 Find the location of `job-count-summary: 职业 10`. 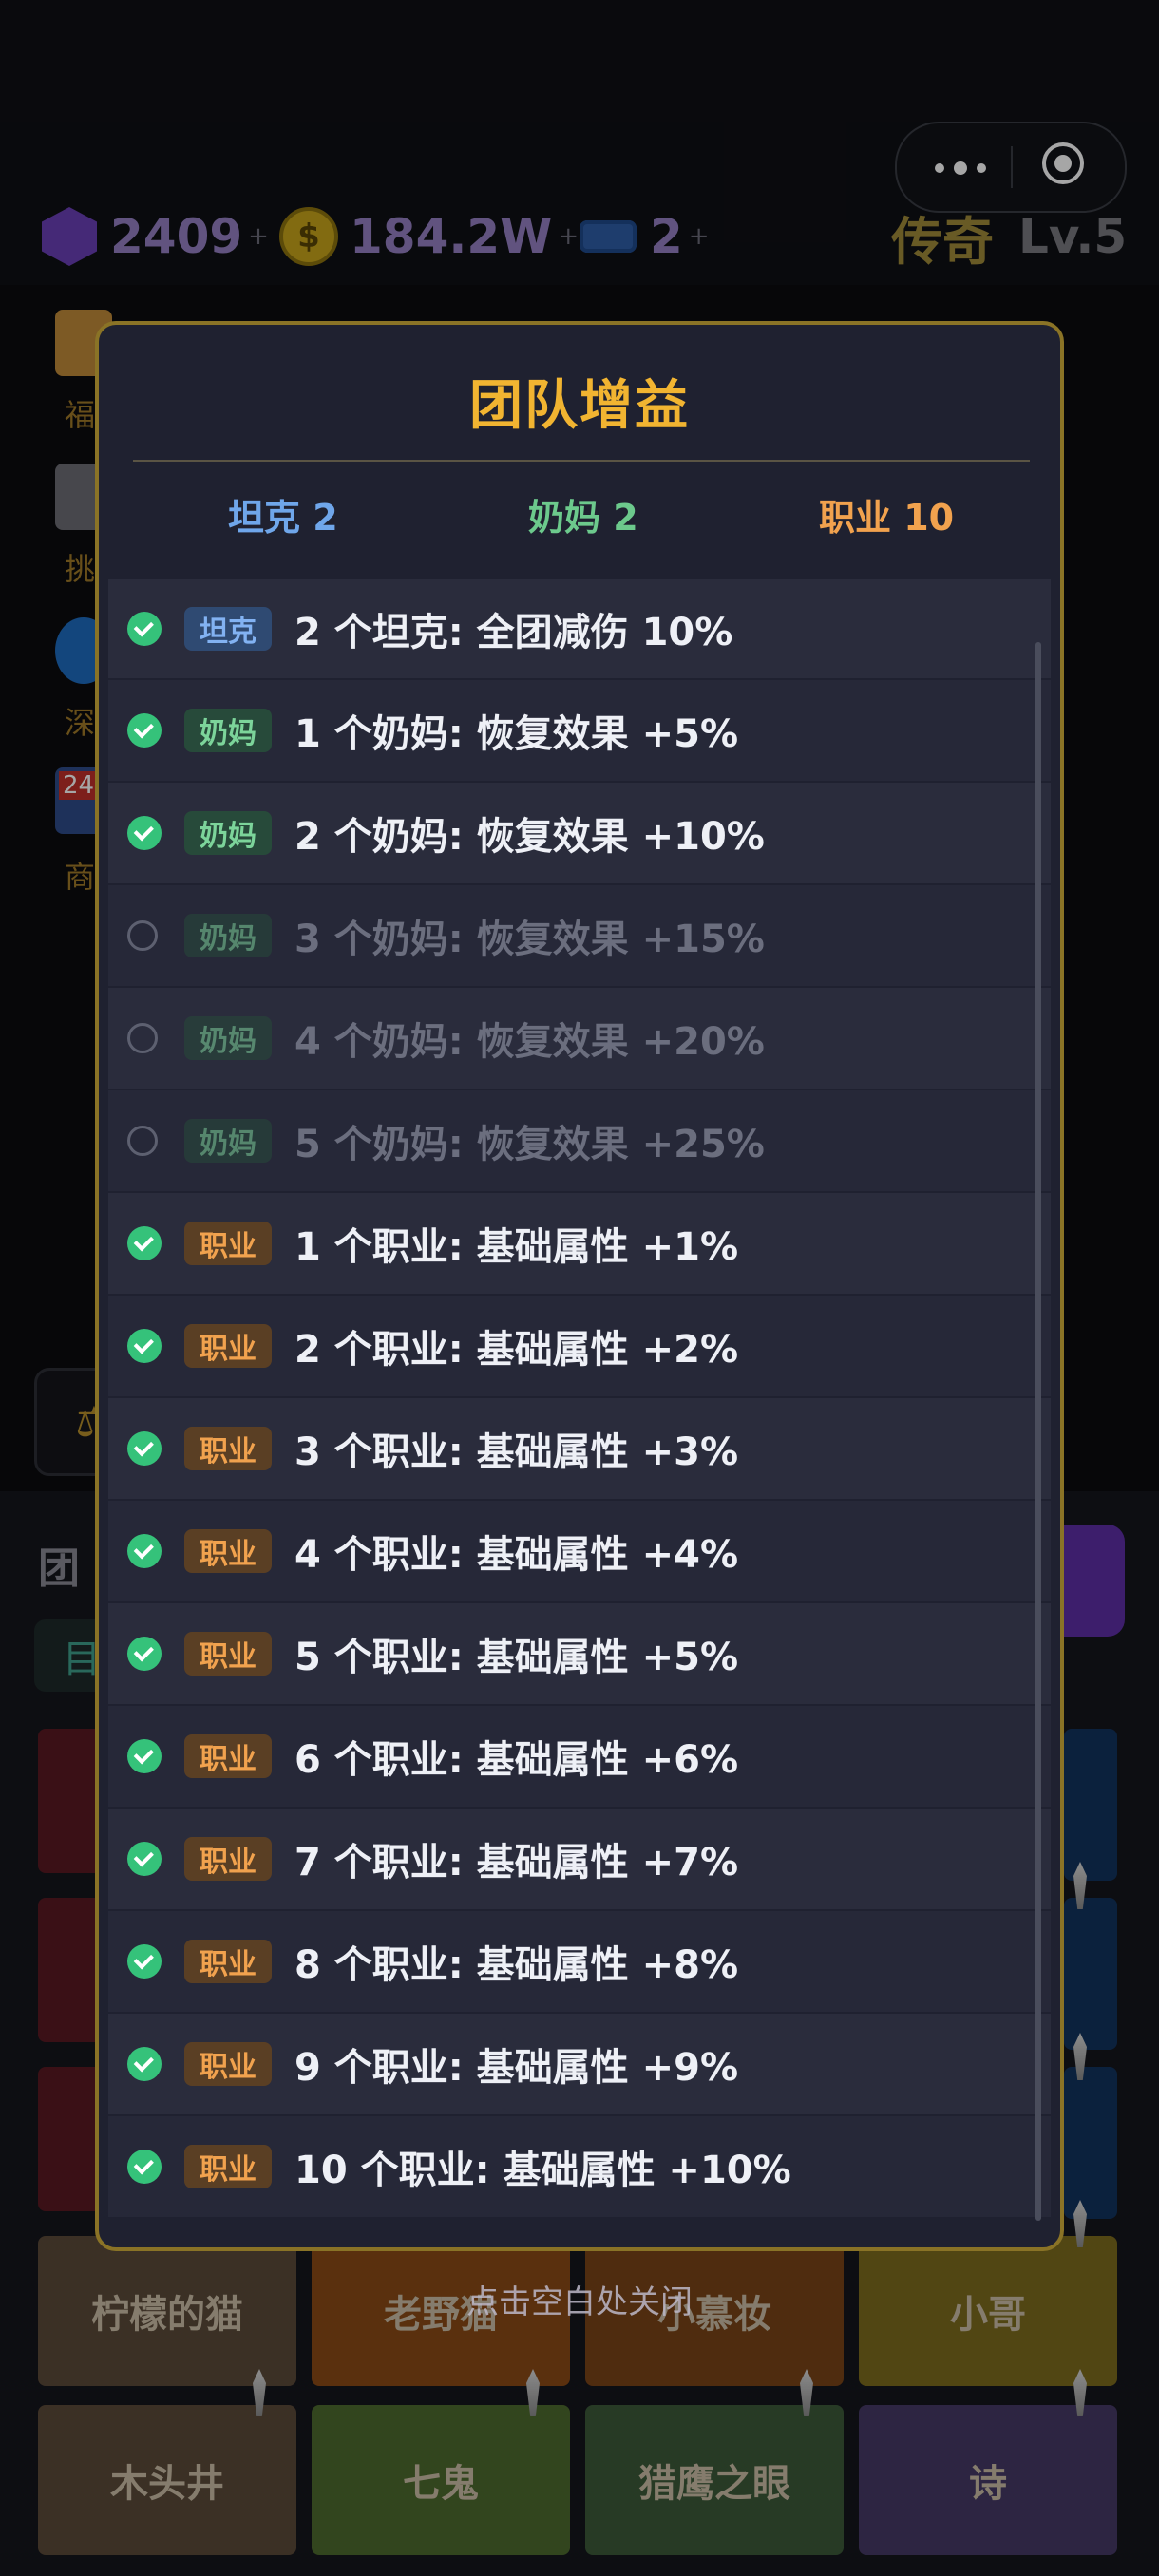

job-count-summary: 职业 10 is located at coordinates (887, 518).